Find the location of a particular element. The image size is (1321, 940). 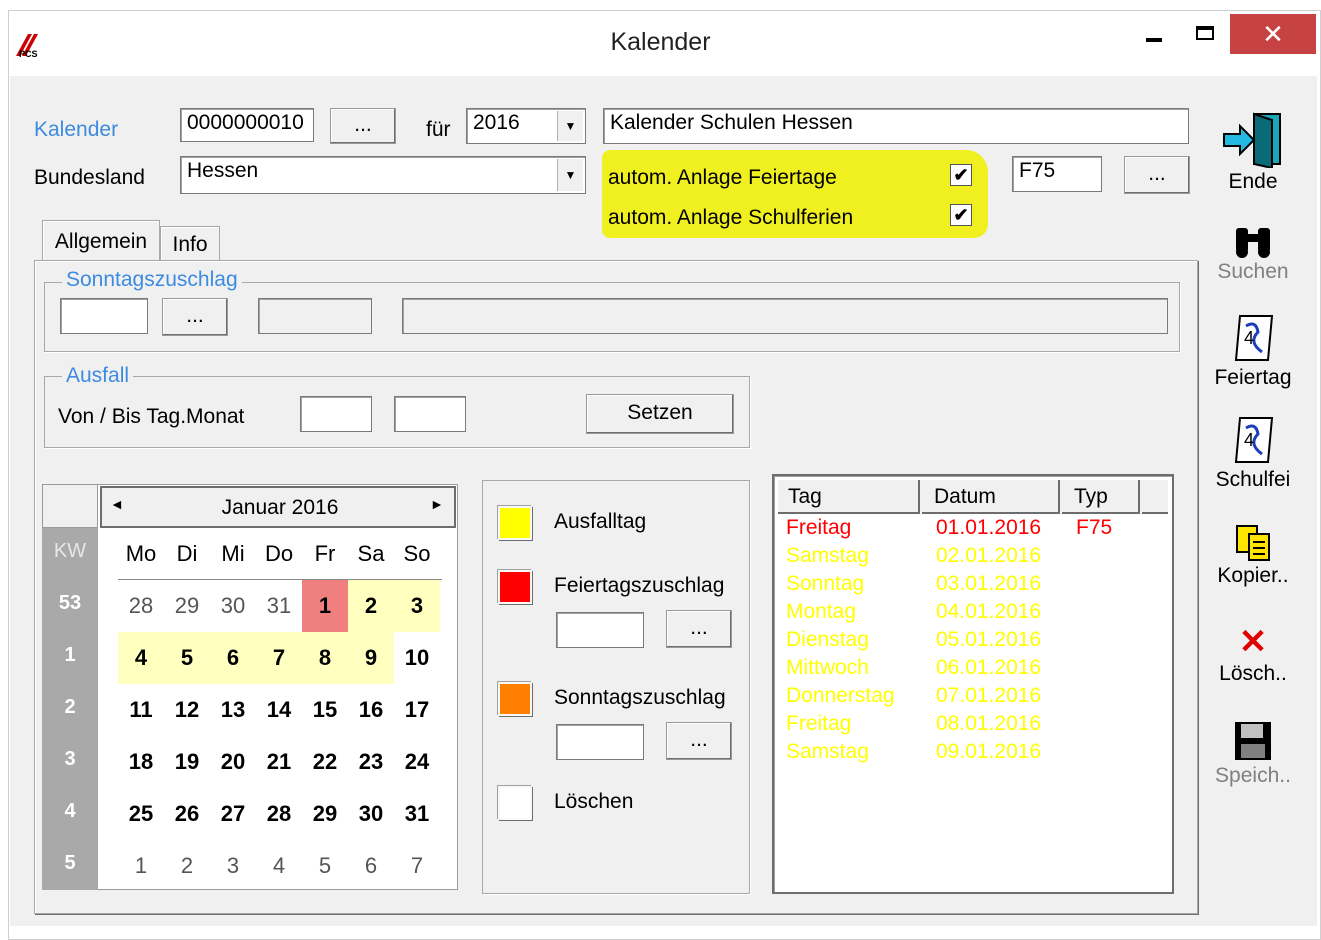

feiertag-swatch is located at coordinates (515, 587).